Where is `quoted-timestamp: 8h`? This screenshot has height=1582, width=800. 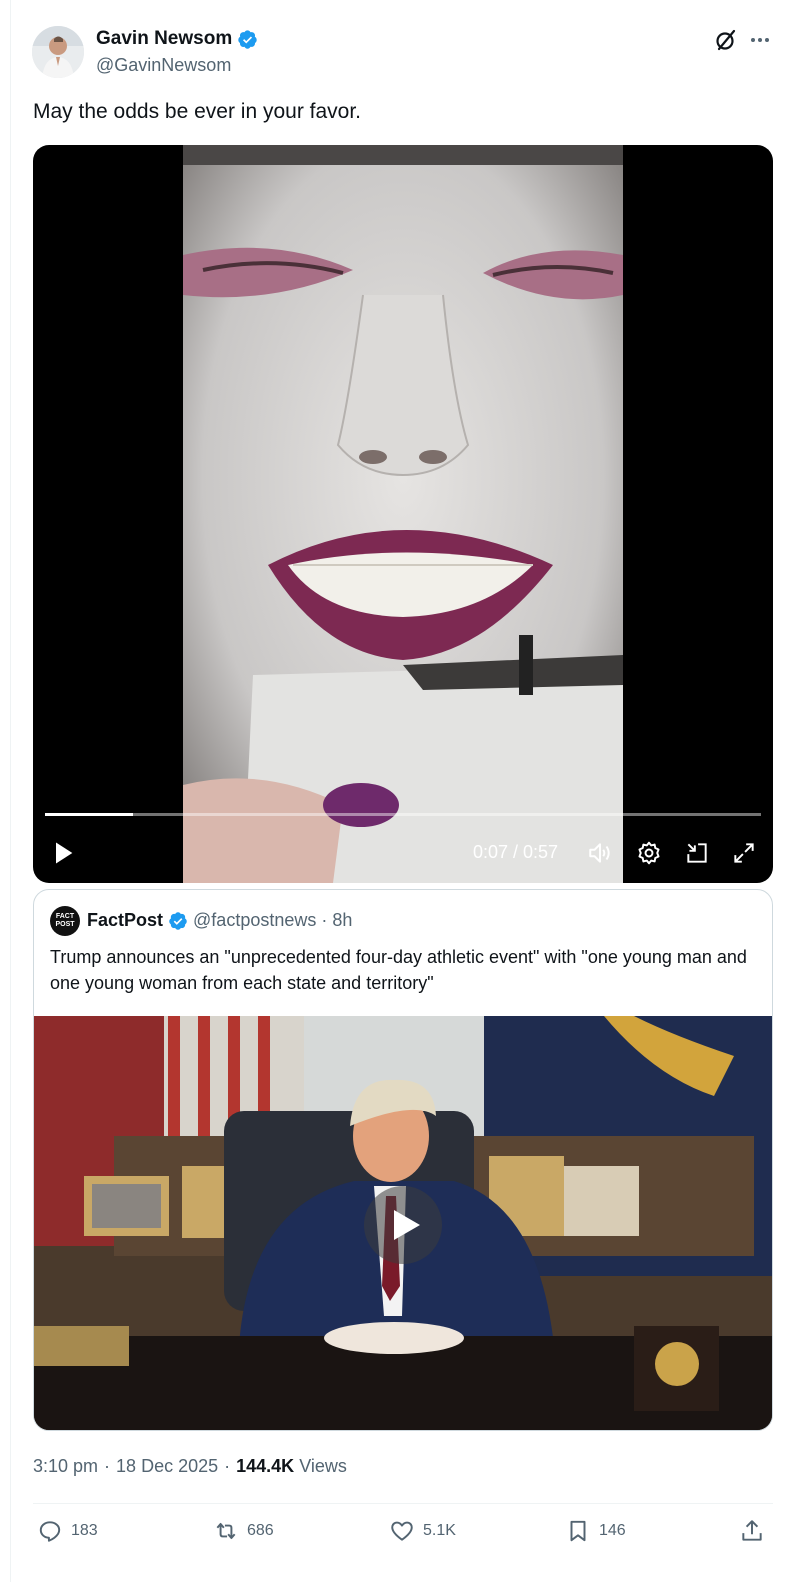 quoted-timestamp: 8h is located at coordinates (342, 920).